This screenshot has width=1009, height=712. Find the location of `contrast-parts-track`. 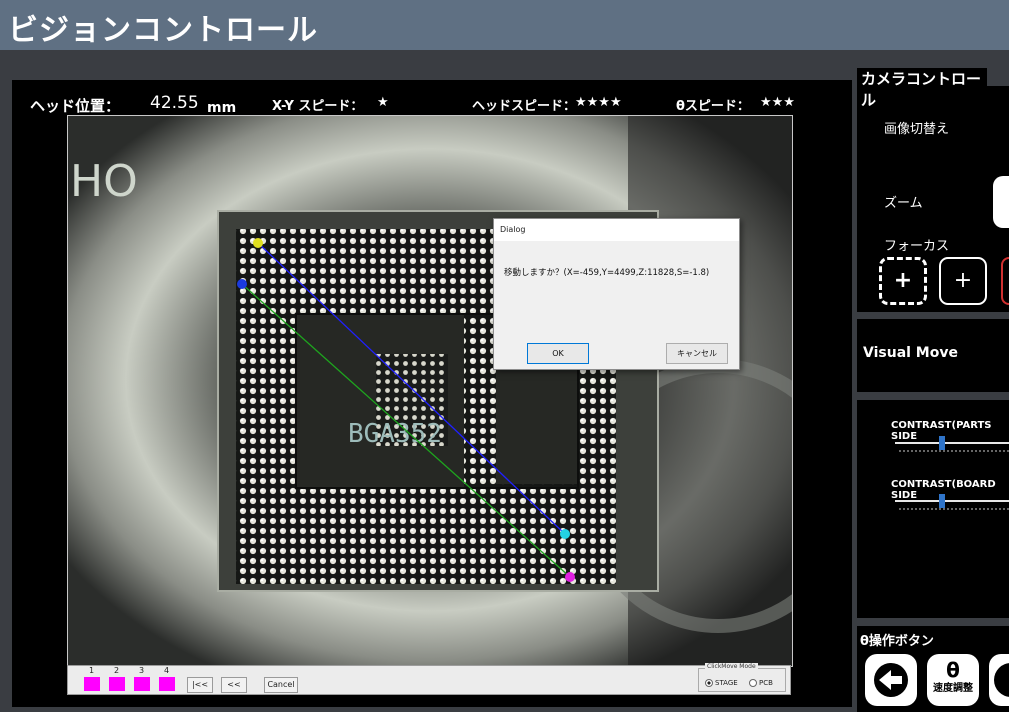

contrast-parts-track is located at coordinates (952, 443).